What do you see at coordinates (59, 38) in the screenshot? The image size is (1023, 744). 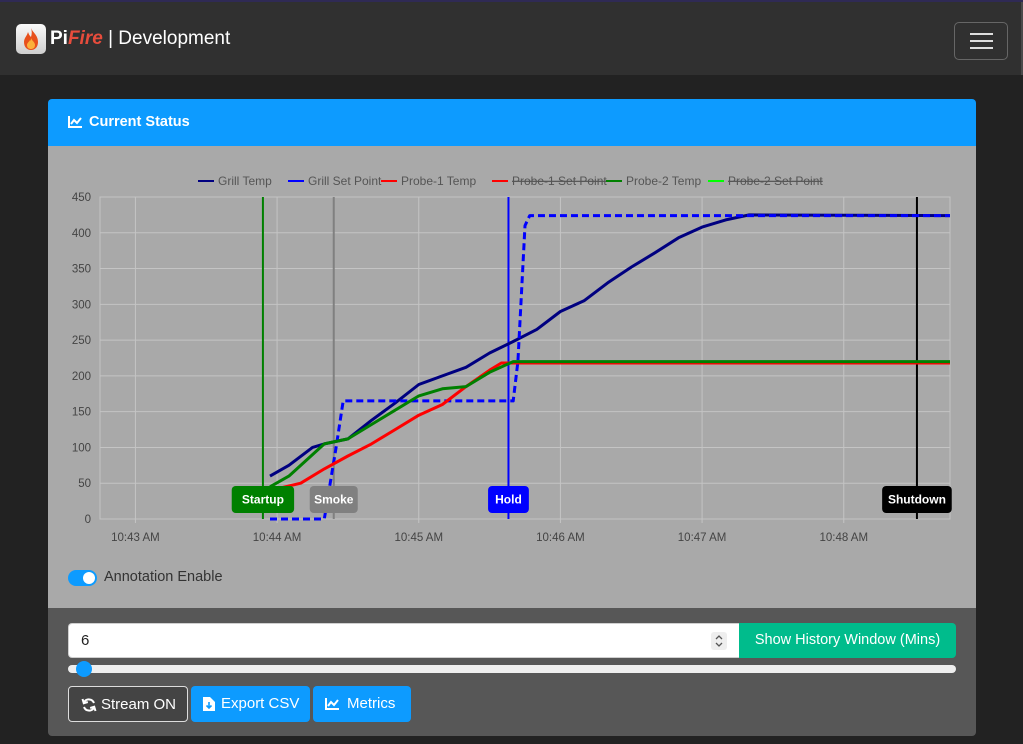 I see `brand-pi: Pi` at bounding box center [59, 38].